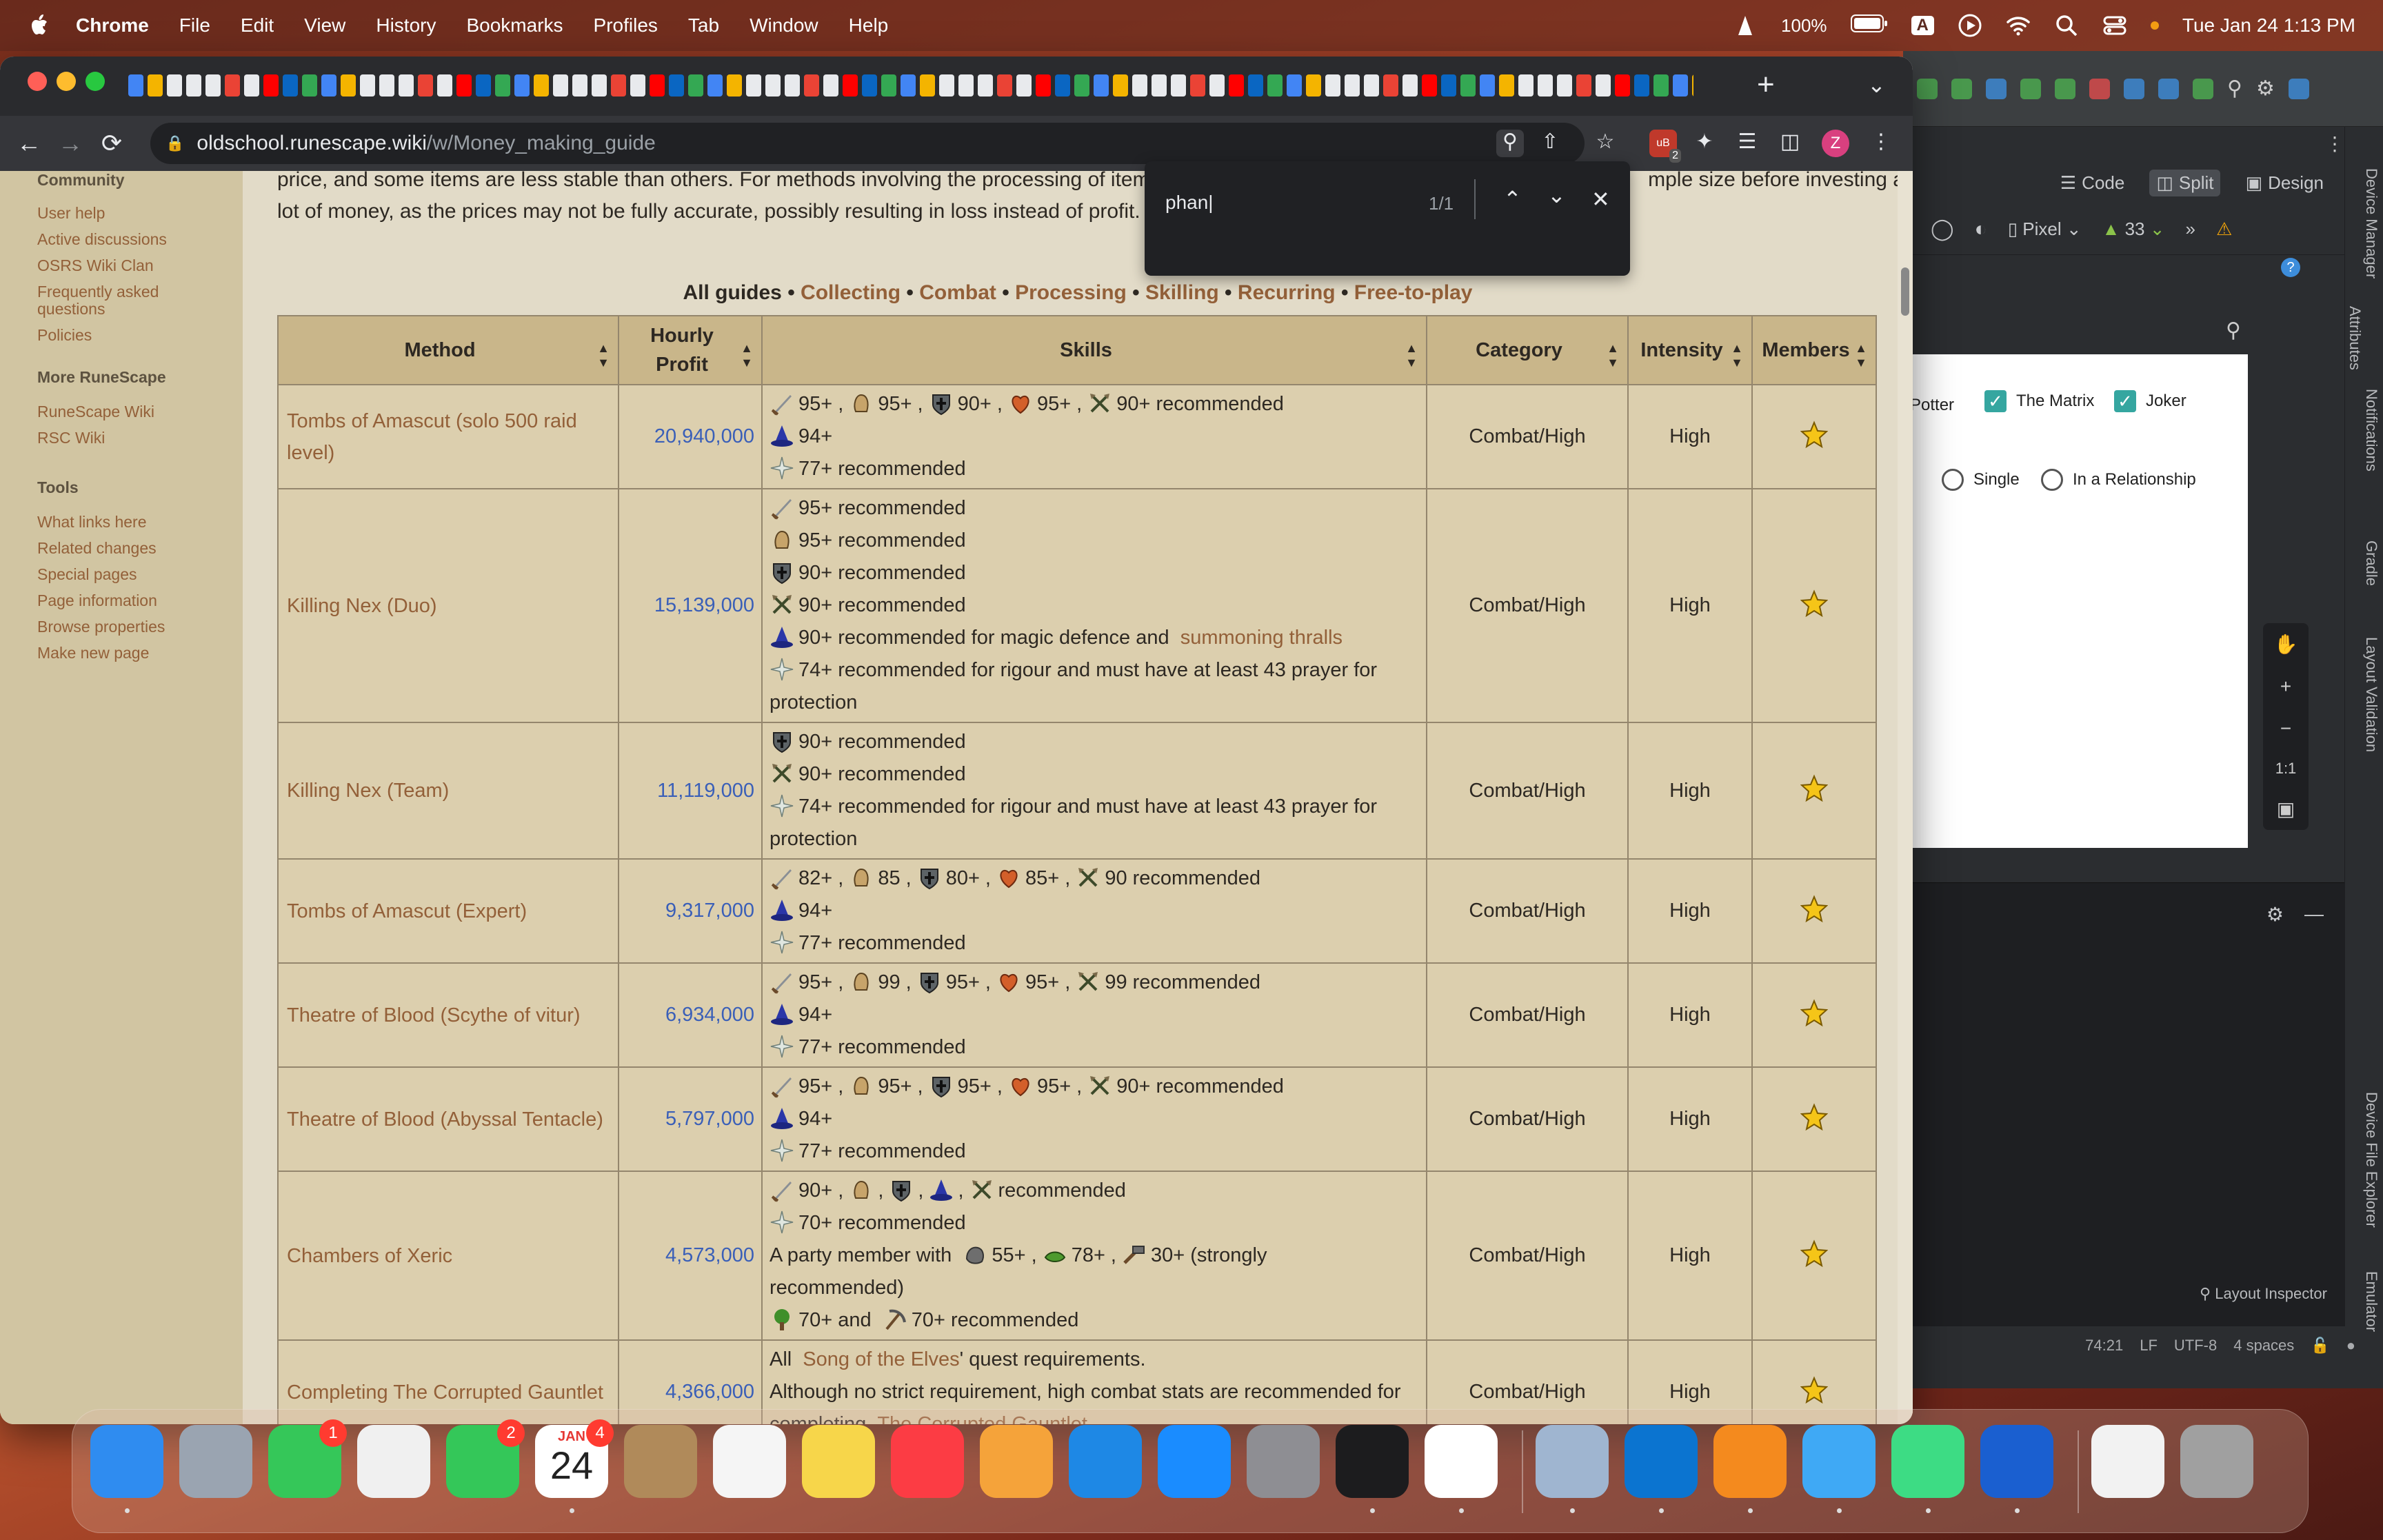 The image size is (2383, 1540). Describe the element at coordinates (2234, 89) in the screenshot. I see `ide-search-icon: ⚲` at that location.